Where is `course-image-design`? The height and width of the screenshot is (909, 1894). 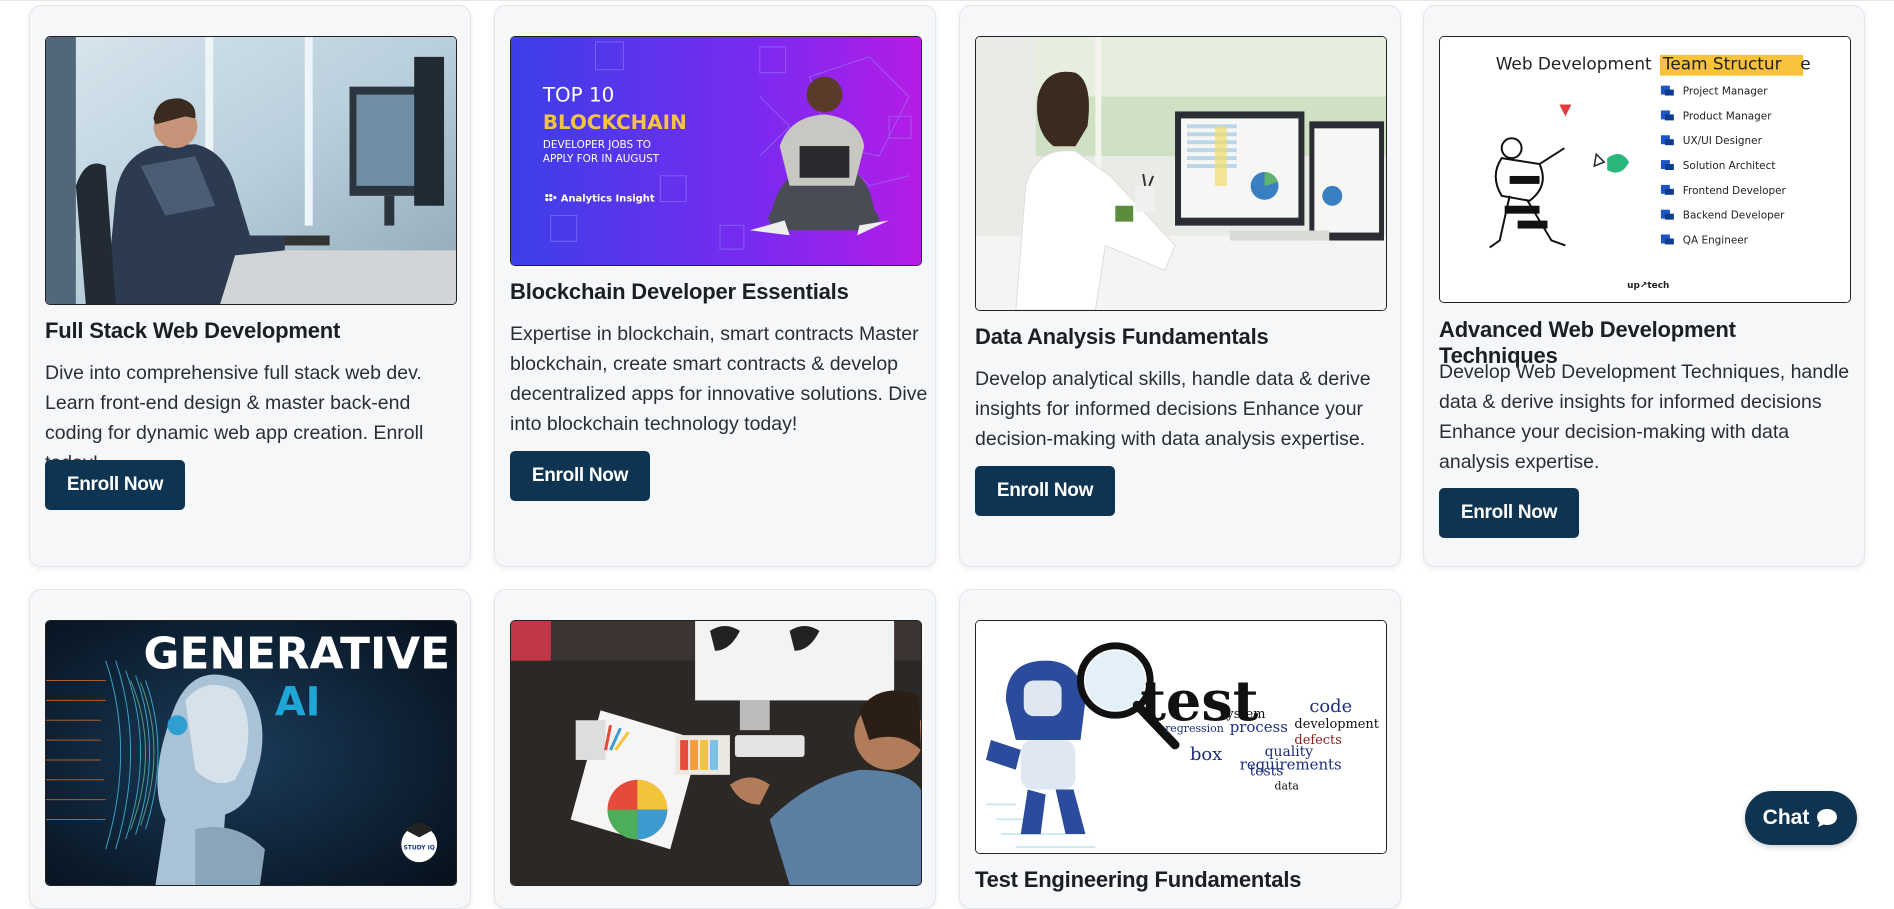
course-image-design is located at coordinates (716, 753).